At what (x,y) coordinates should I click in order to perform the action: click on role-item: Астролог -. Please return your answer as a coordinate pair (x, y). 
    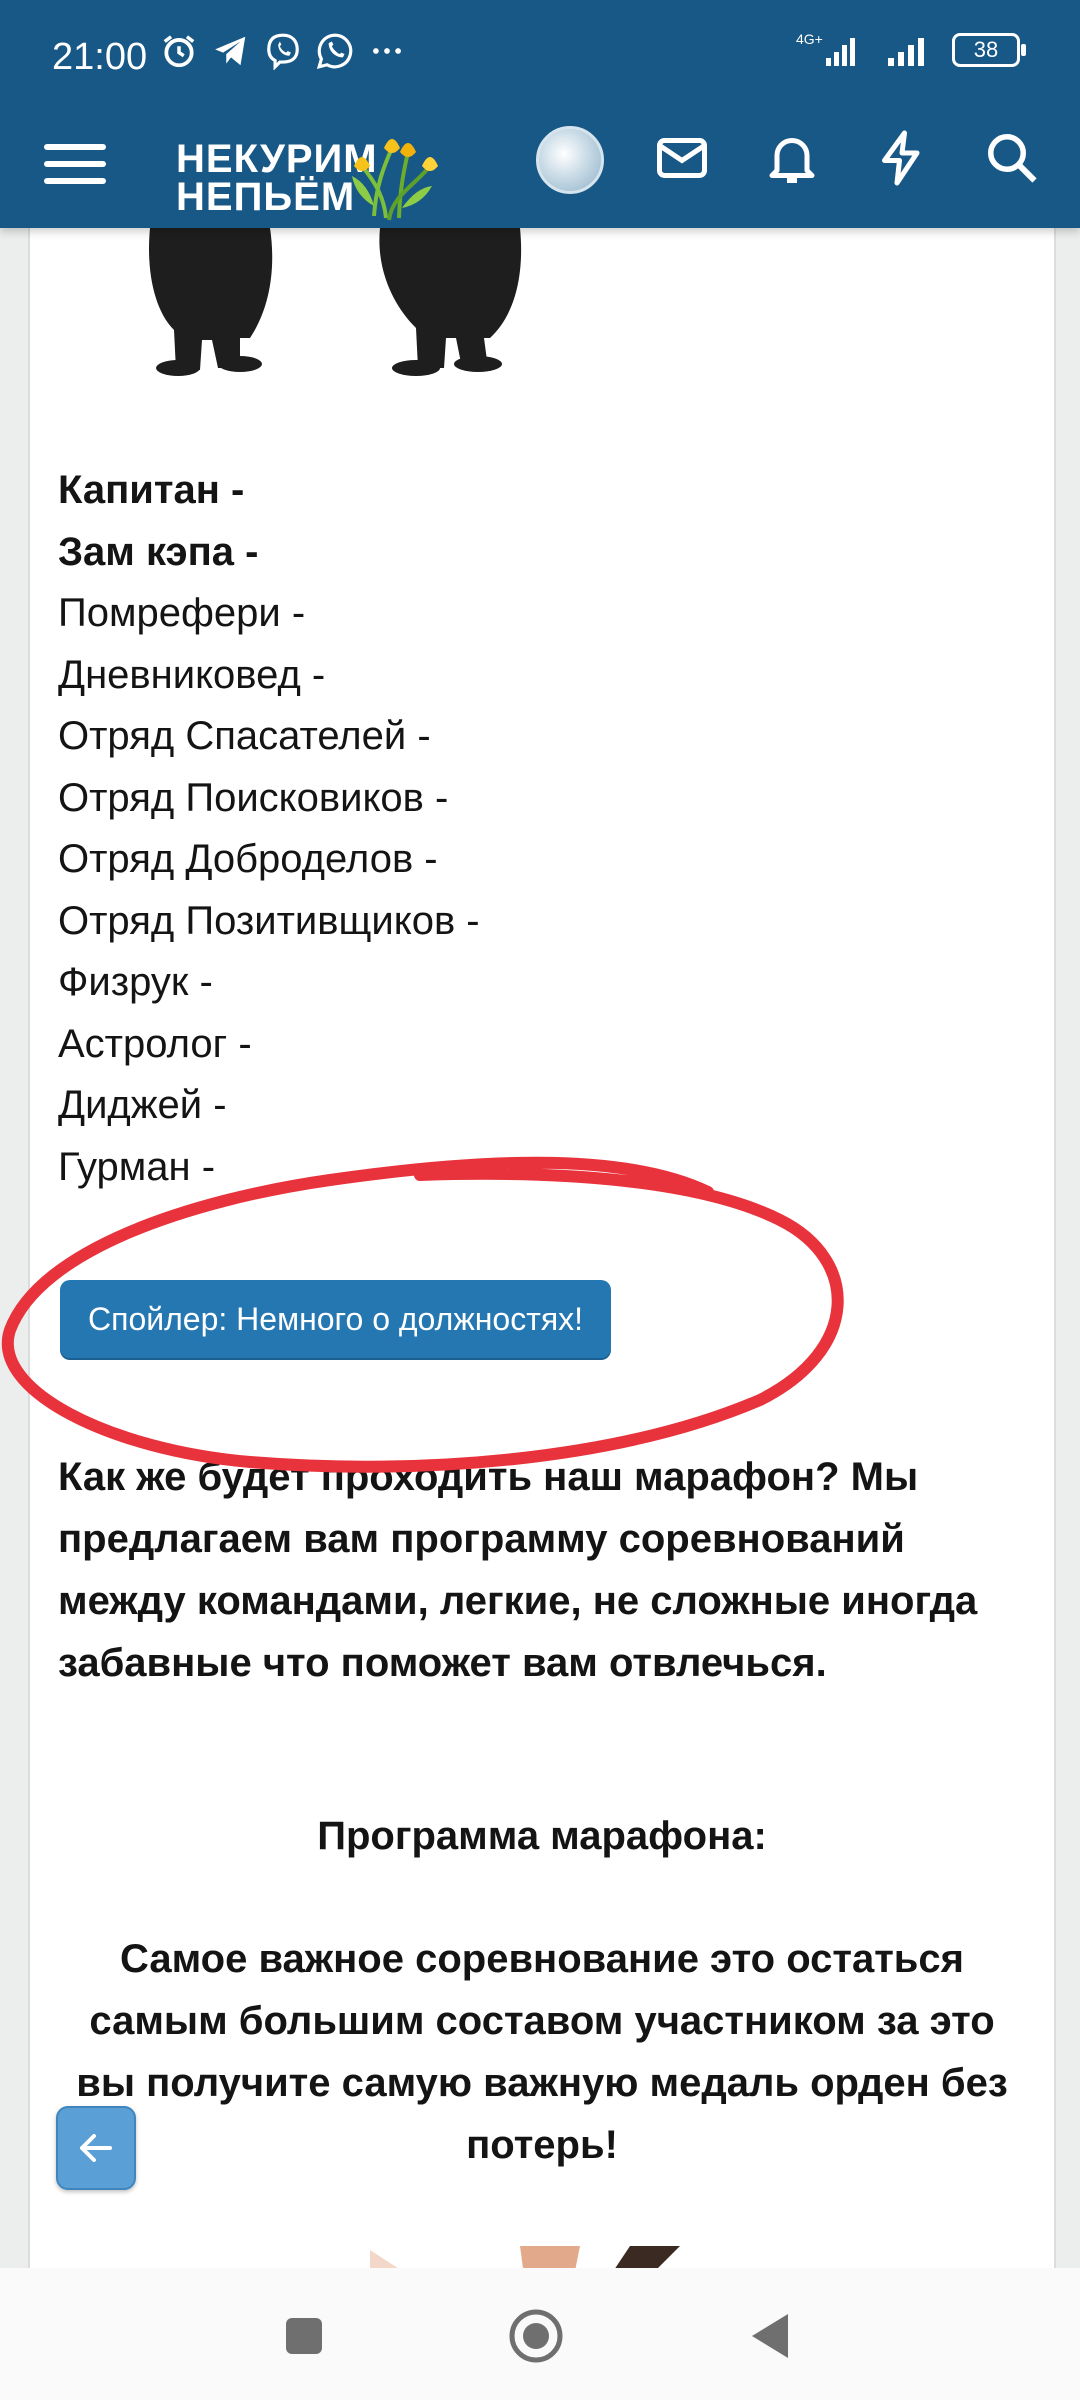
    Looking at the image, I should click on (155, 1043).